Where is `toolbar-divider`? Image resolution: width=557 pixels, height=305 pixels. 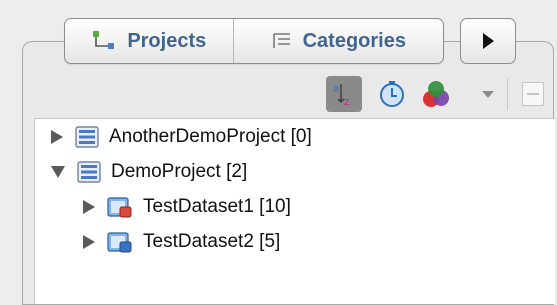
toolbar-divider is located at coordinates (507, 94).